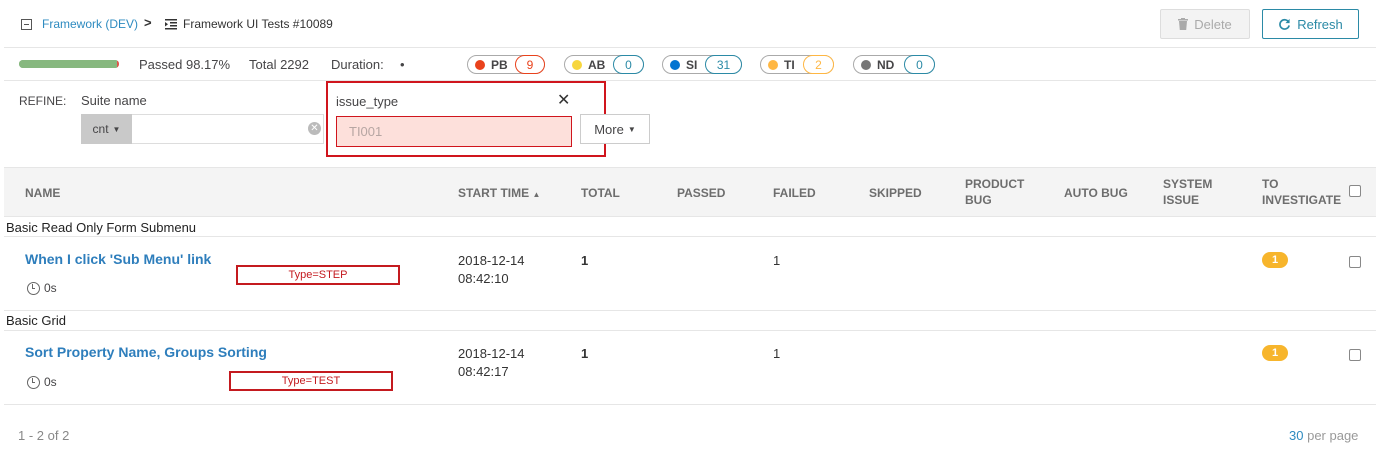 This screenshot has height=457, width=1394. Describe the element at coordinates (491, 363) in the screenshot. I see `start-time: 2018-12-14 08:42:17` at that location.